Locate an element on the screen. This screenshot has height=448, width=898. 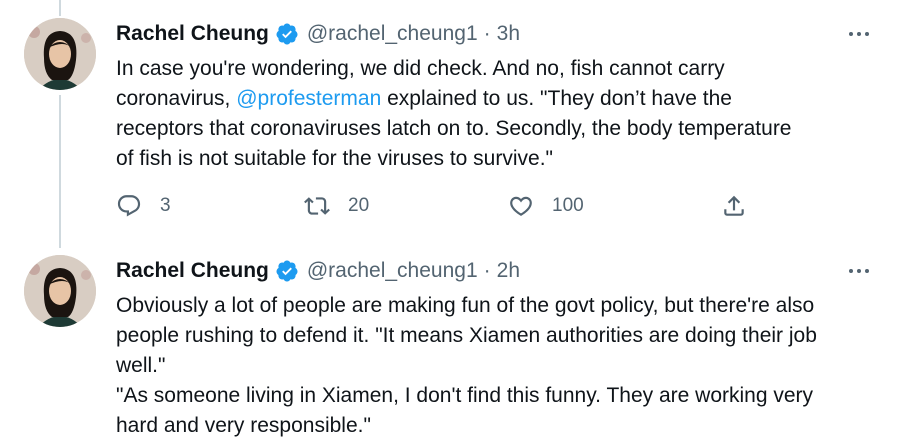
share-icon is located at coordinates (734, 206).